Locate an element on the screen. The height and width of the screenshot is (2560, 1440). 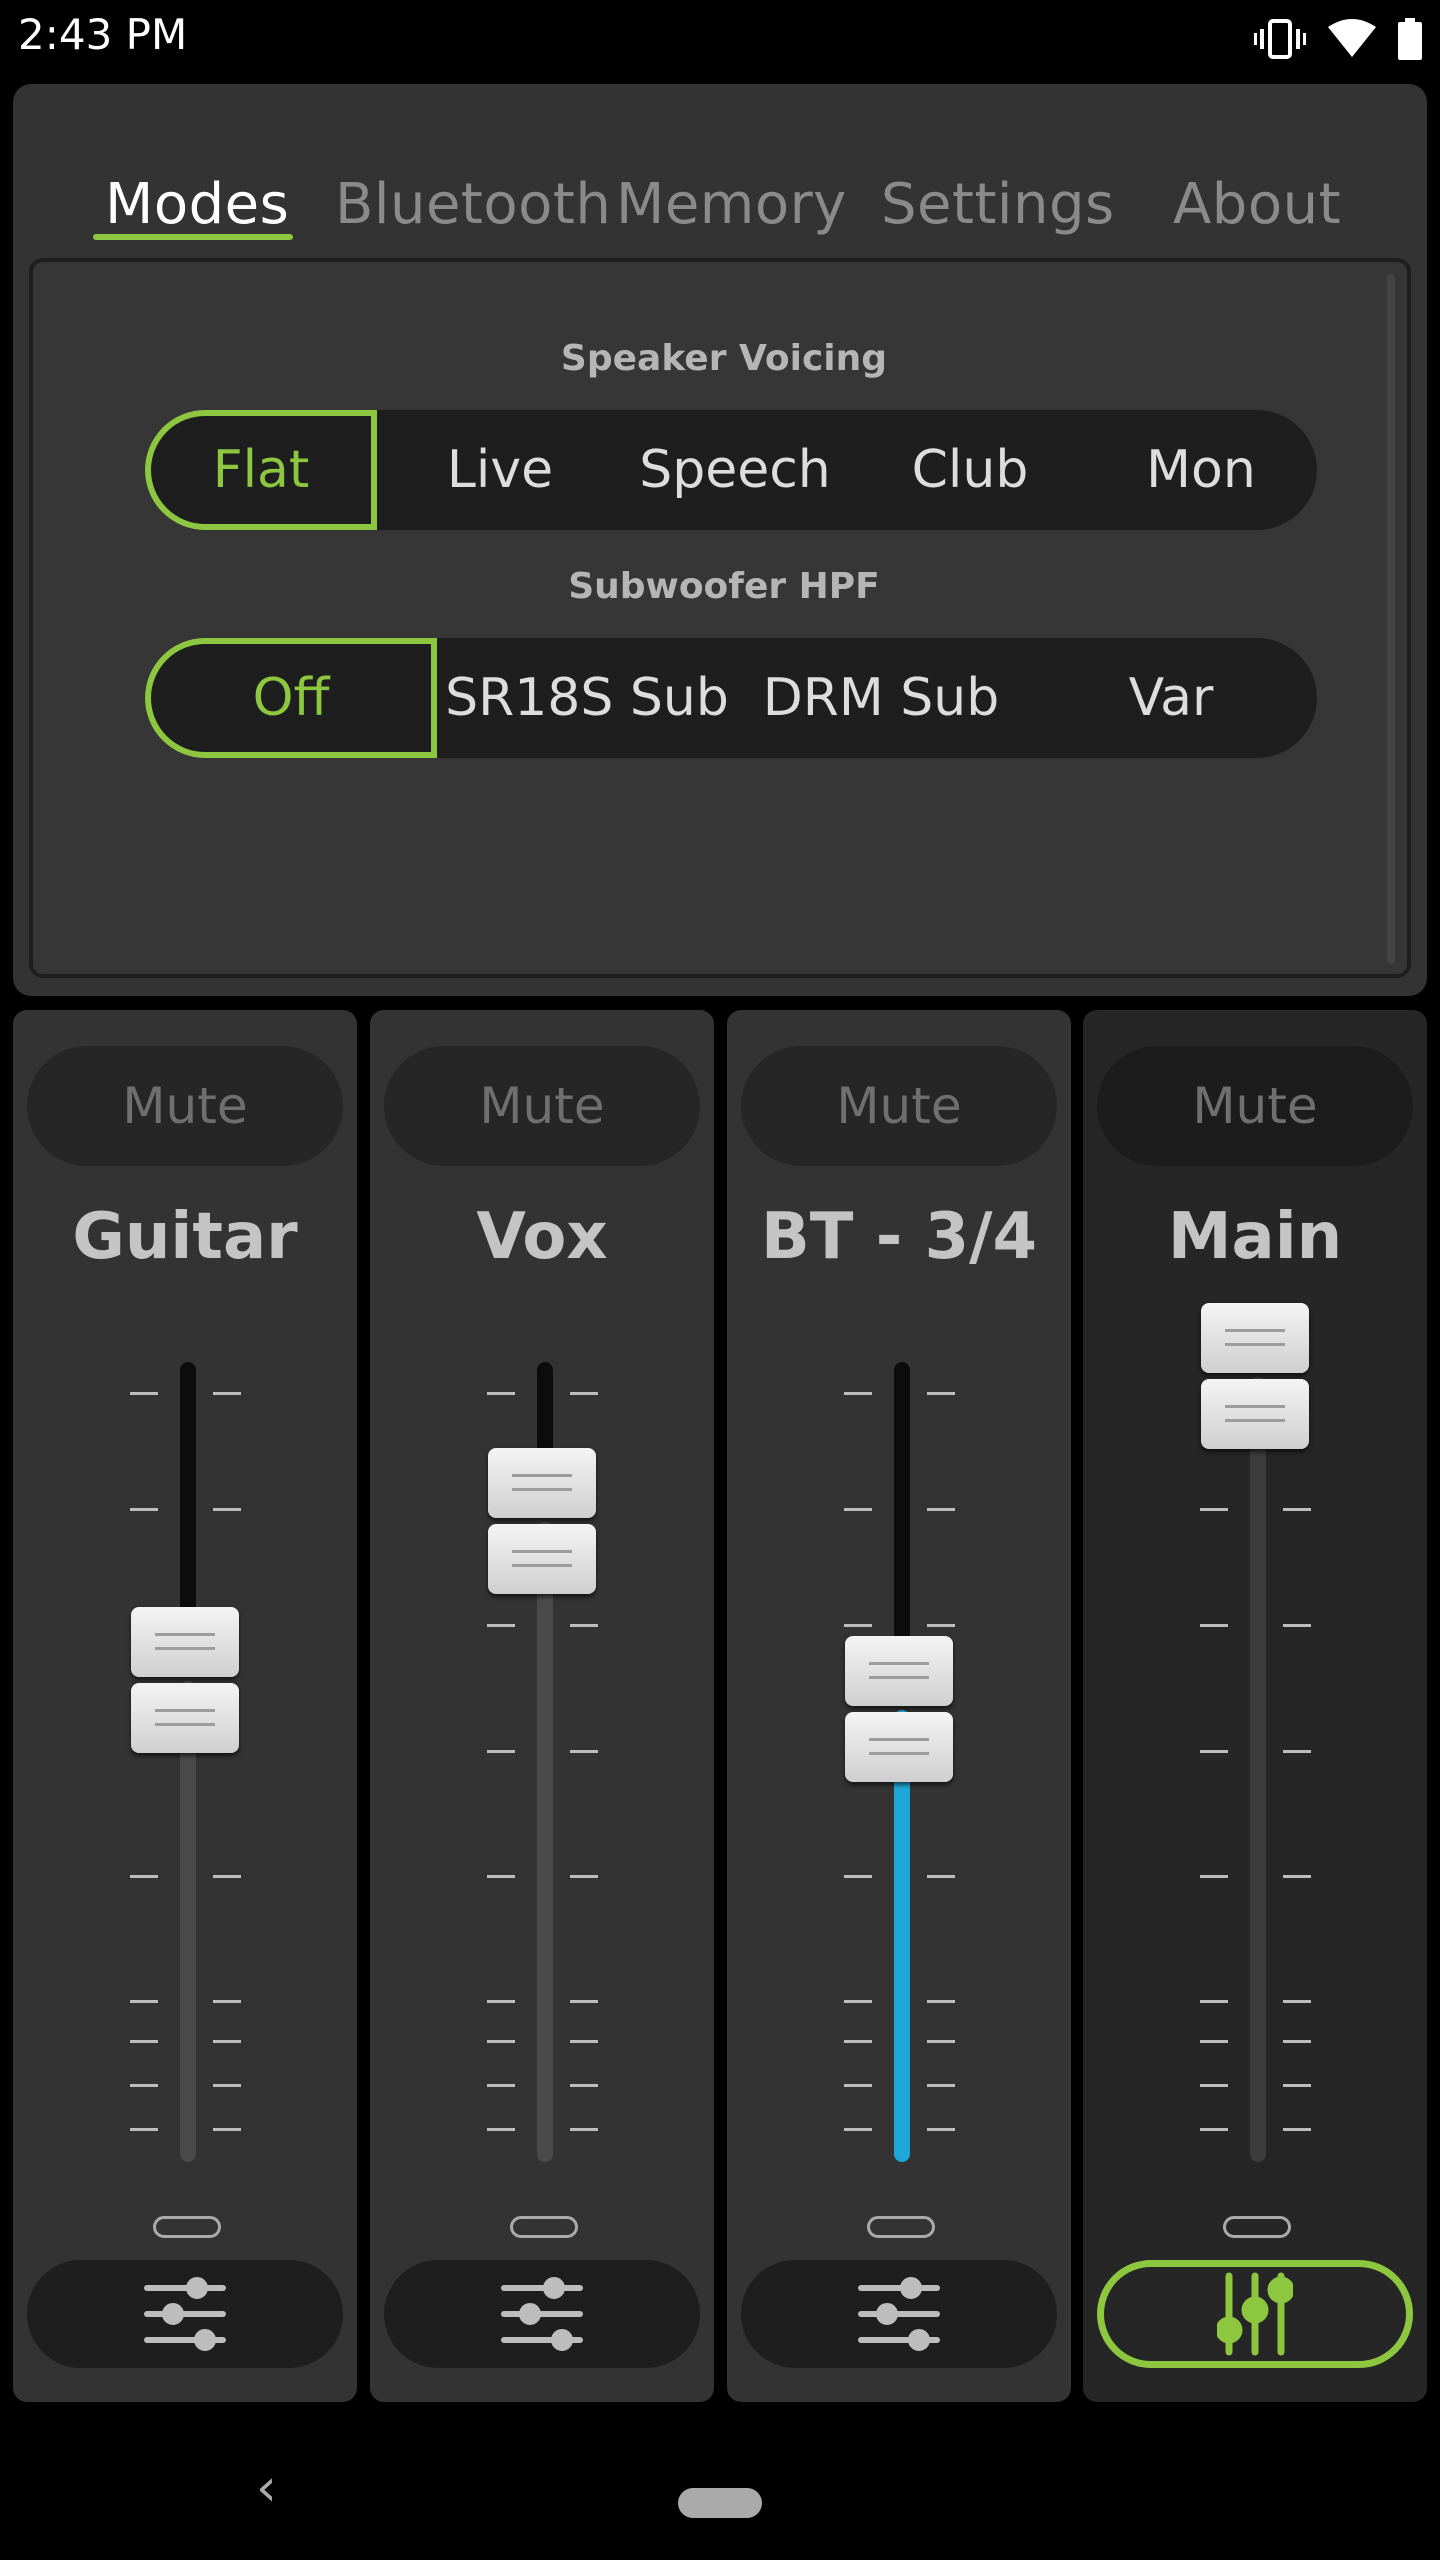
home-button is located at coordinates (720, 2503).